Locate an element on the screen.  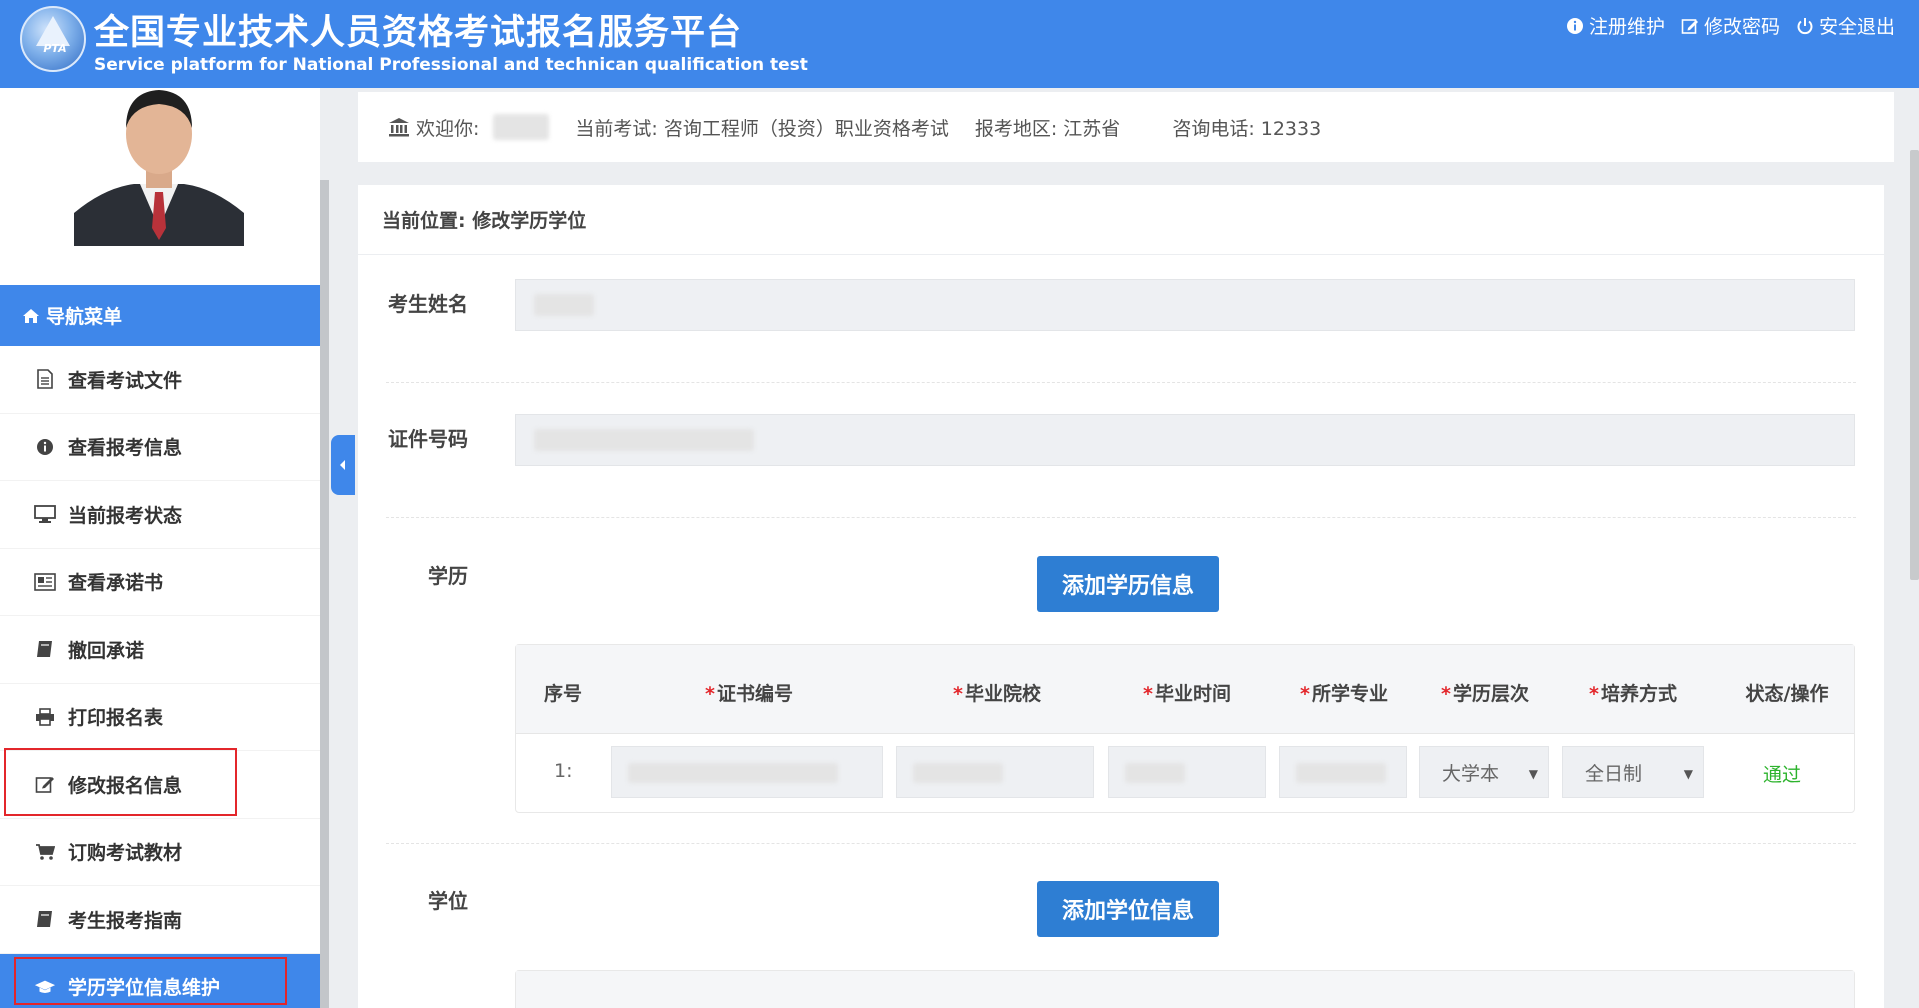
name-redacted is located at coordinates (564, 305).